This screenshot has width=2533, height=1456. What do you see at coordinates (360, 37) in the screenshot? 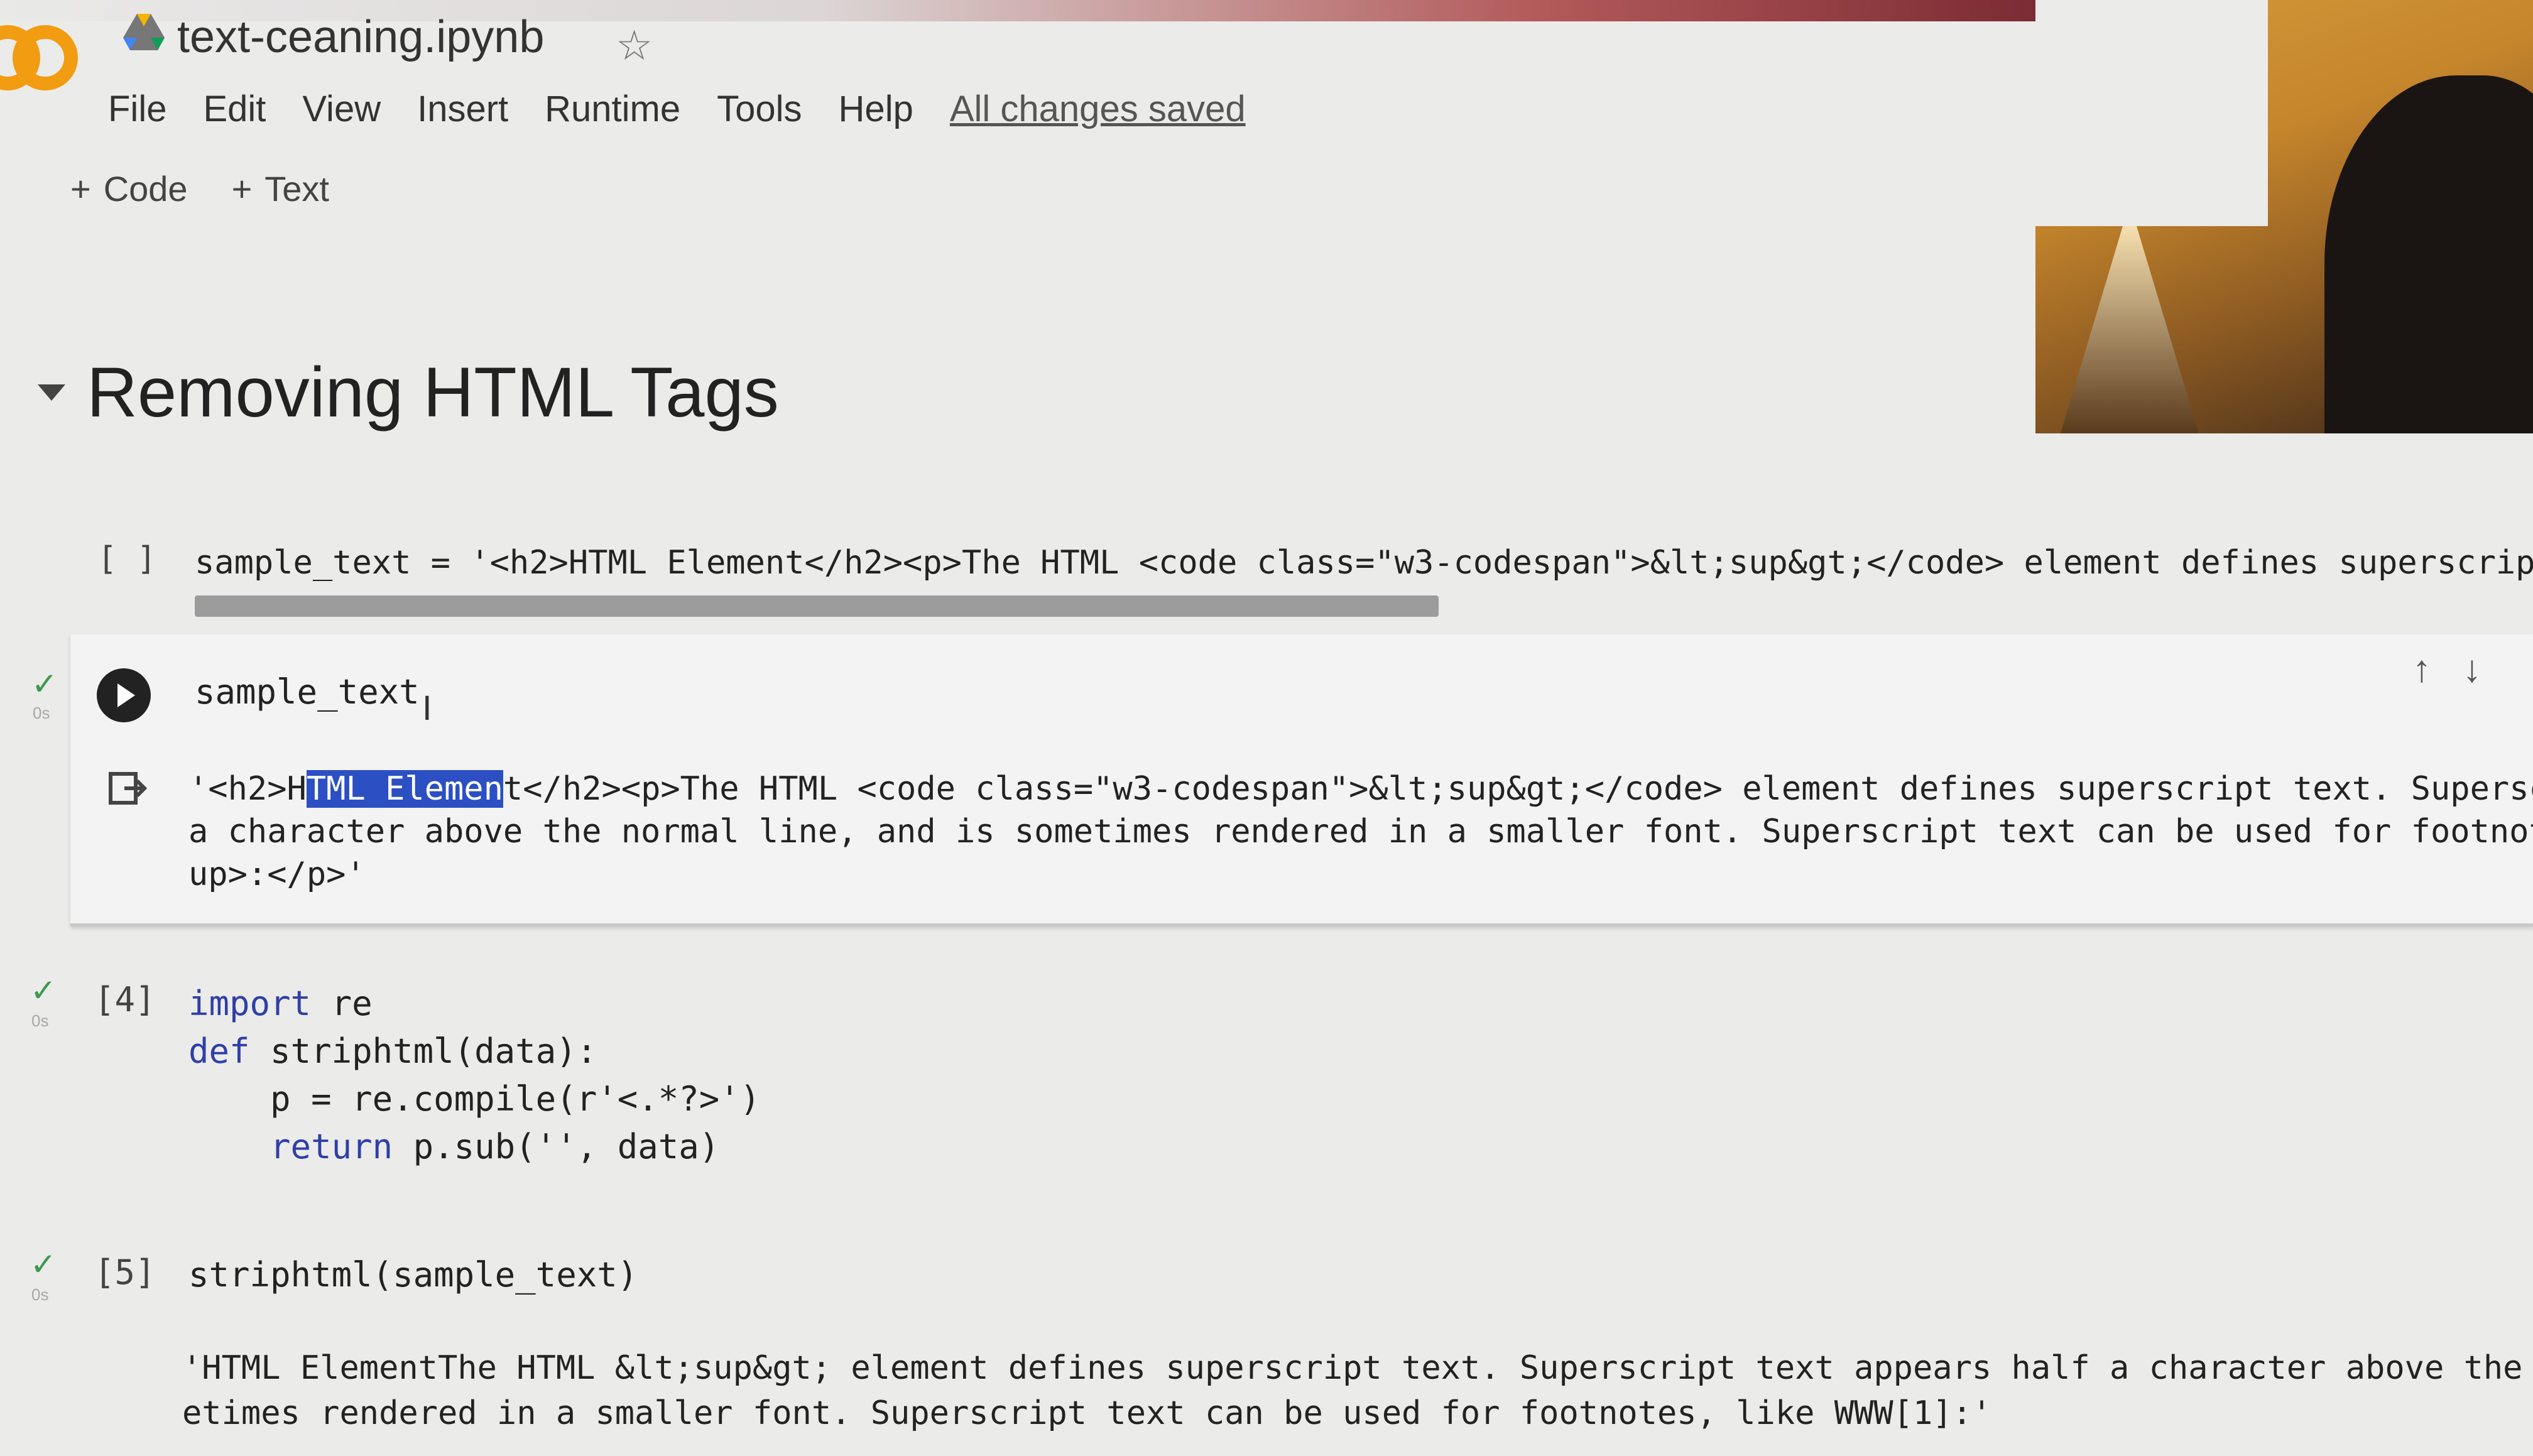
I see `notebook-title: text-ceaning.ipynb` at bounding box center [360, 37].